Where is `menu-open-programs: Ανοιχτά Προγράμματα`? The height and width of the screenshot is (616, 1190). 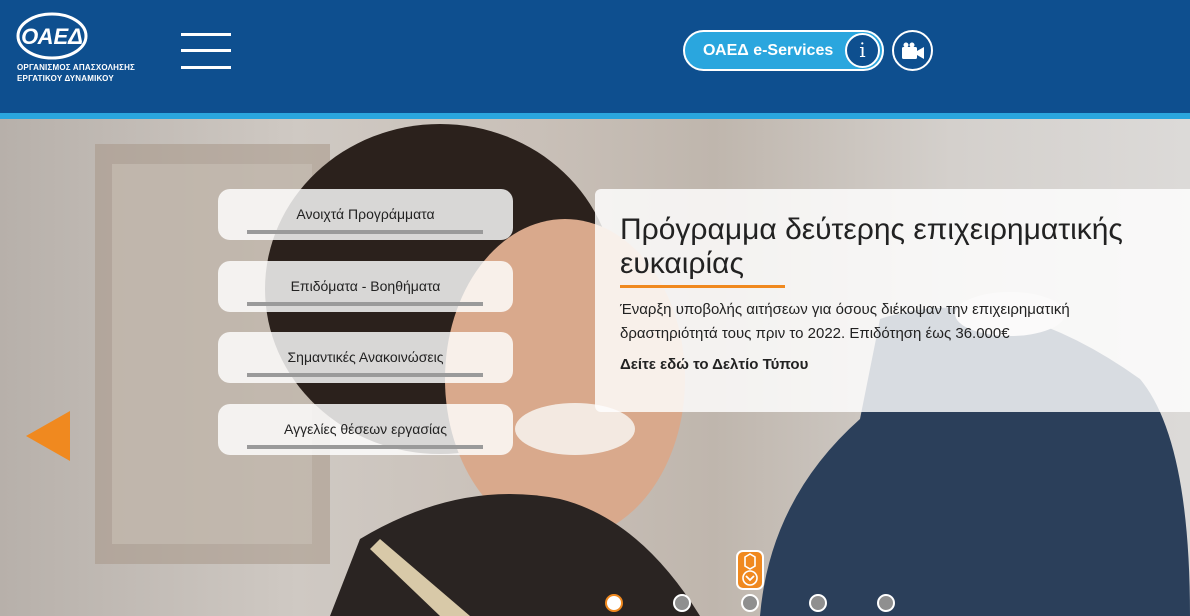
menu-open-programs: Ανοιχτά Προγράμματα is located at coordinates (365, 214).